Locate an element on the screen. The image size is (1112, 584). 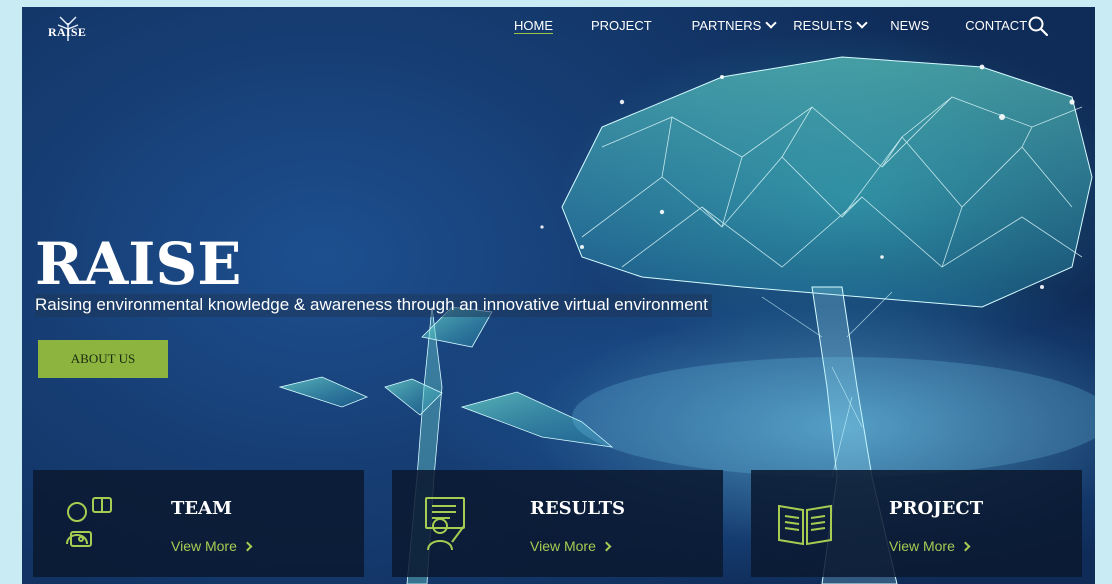
card-title: PROJECT is located at coordinates (936, 508).